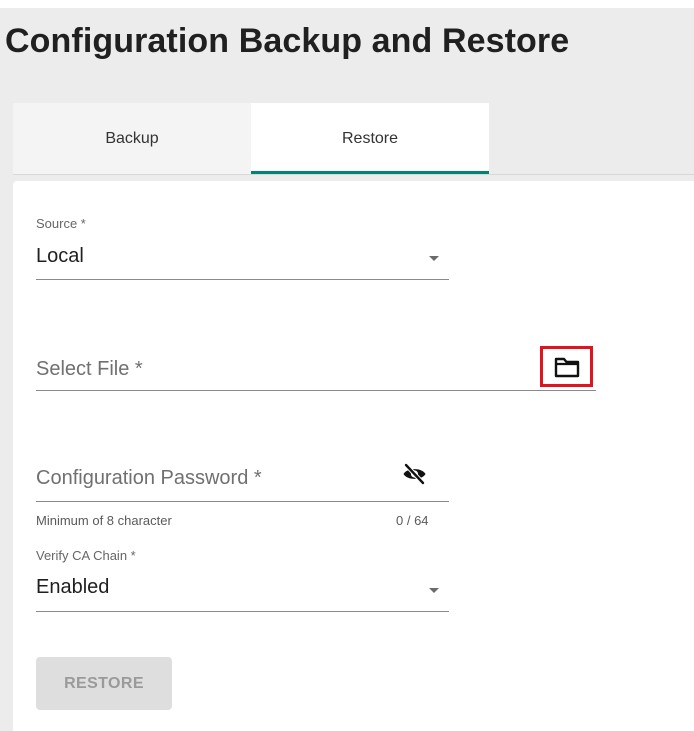 This screenshot has height=731, width=694. What do you see at coordinates (60, 256) in the screenshot?
I see `source-value: Local` at bounding box center [60, 256].